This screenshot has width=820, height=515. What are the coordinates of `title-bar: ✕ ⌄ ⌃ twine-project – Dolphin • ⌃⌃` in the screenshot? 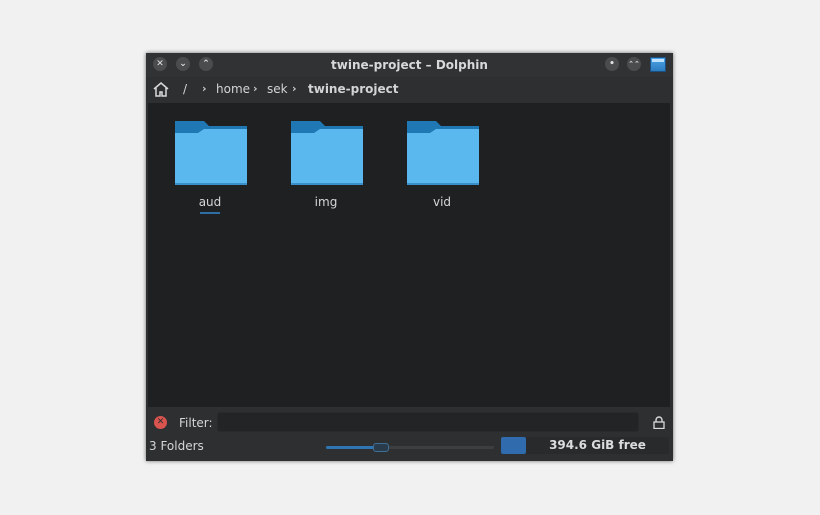 It's located at (409, 65).